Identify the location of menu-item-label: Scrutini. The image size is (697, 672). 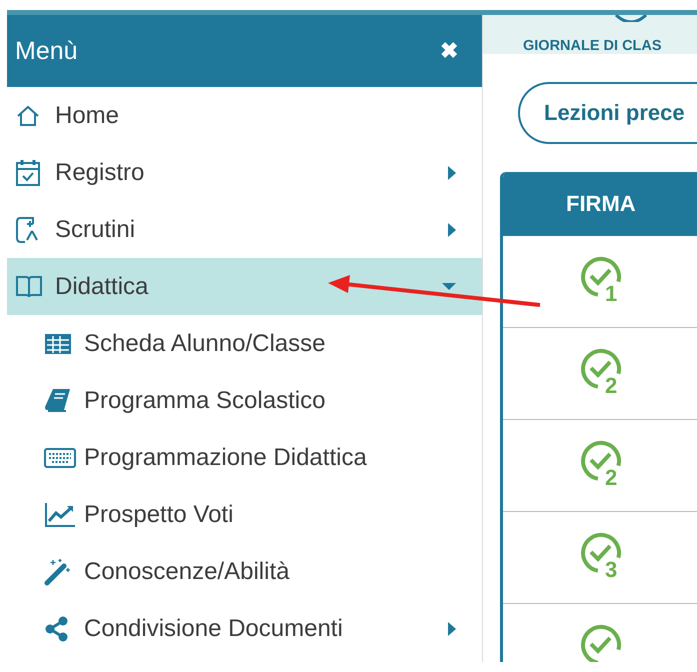
(95, 230).